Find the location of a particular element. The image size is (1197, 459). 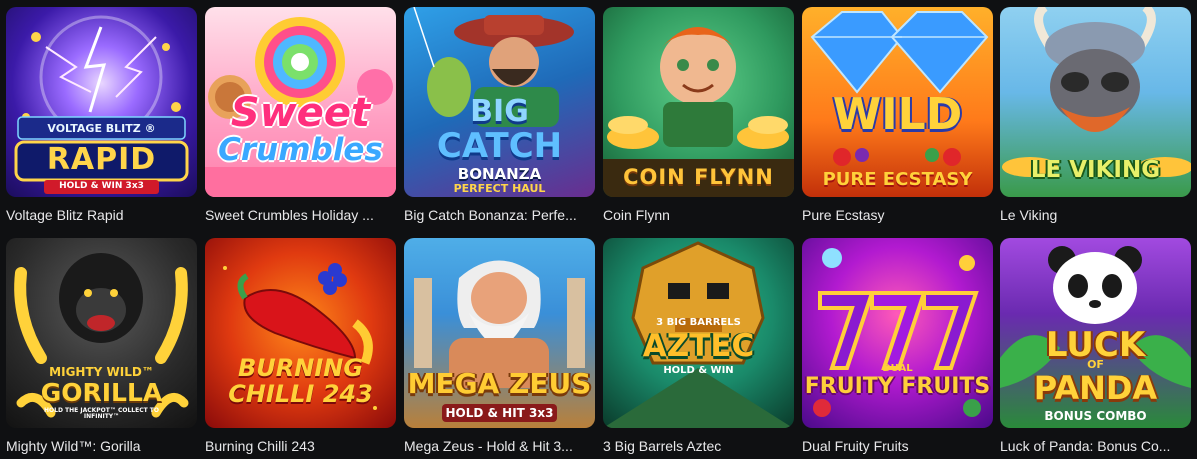

game-tile-coin-flynn: COIN FLYNN Coin Flynn is located at coordinates (698, 115).